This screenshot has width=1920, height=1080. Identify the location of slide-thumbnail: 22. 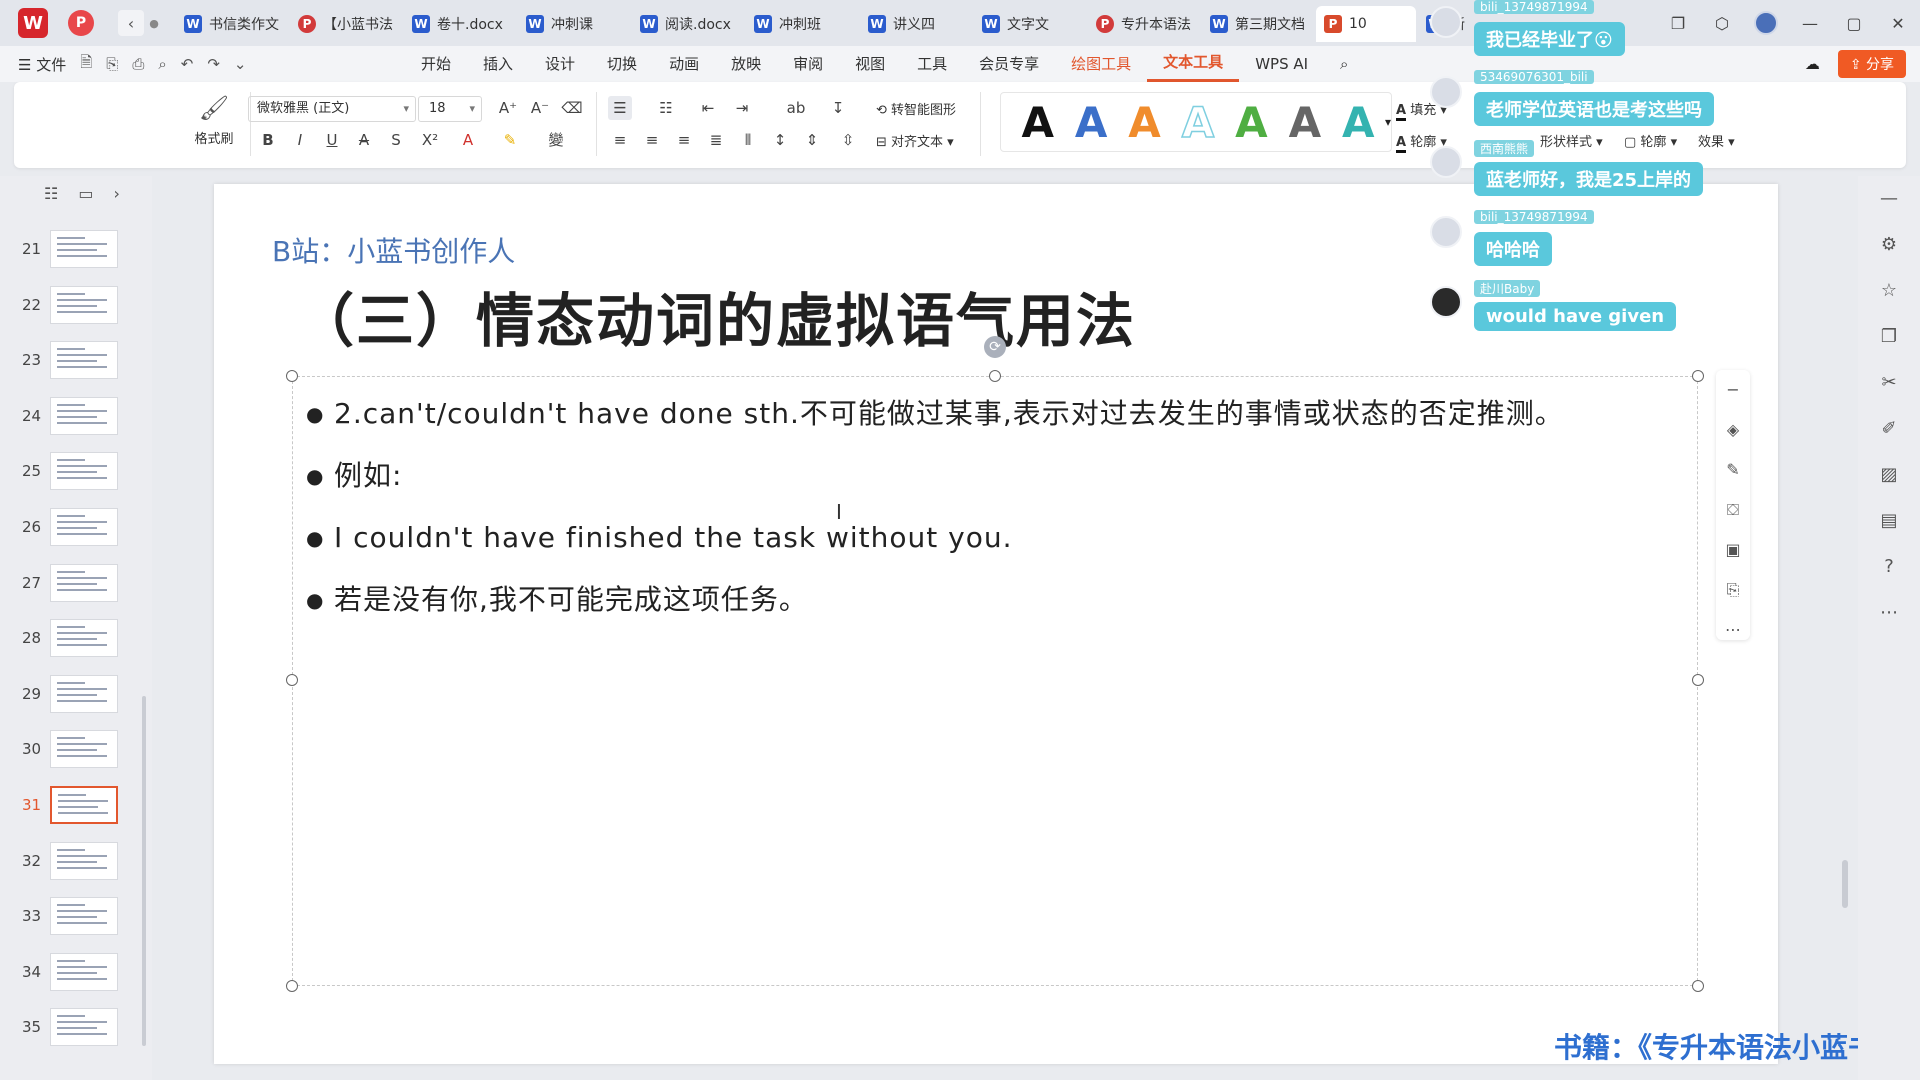
(76, 305).